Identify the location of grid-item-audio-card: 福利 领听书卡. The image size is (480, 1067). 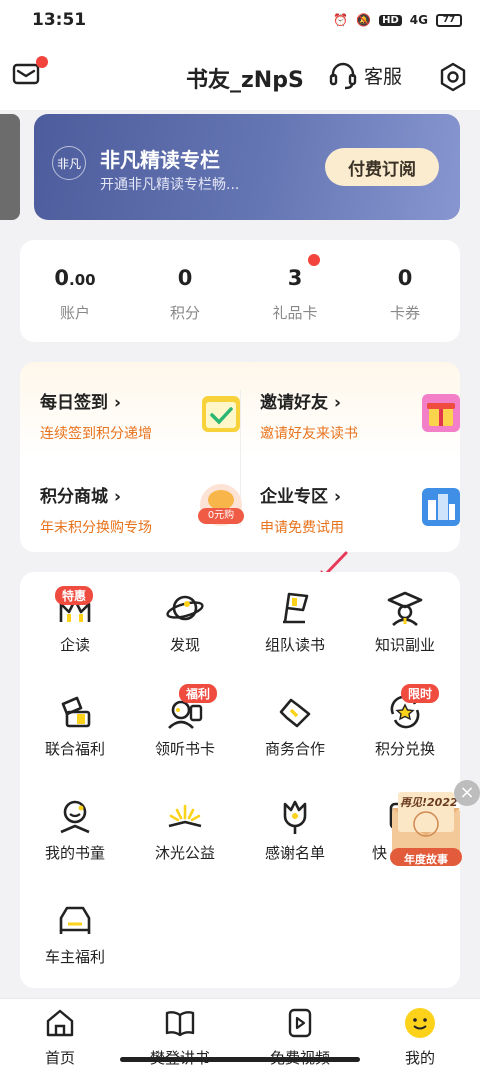
(185, 726).